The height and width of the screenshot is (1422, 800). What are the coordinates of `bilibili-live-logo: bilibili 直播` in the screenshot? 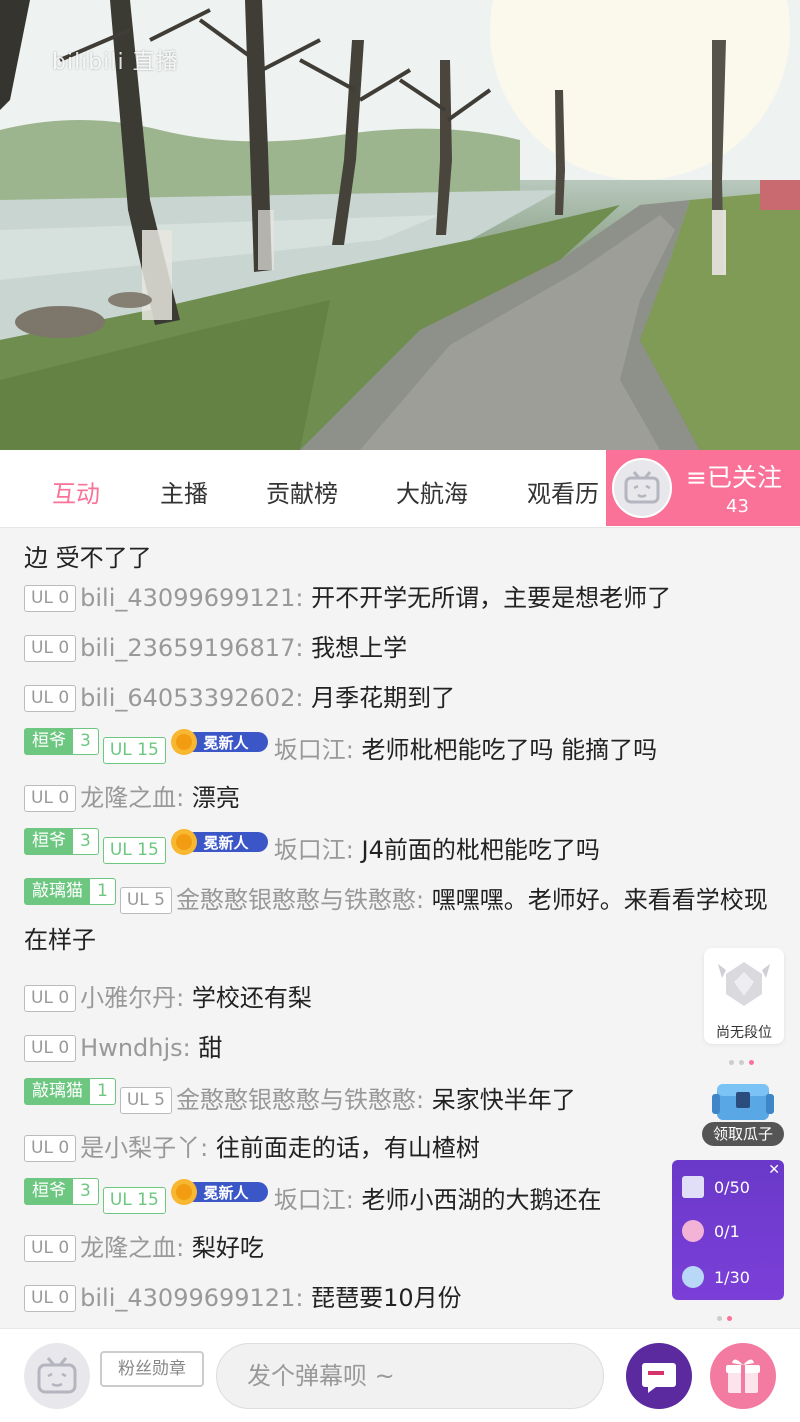 It's located at (115, 62).